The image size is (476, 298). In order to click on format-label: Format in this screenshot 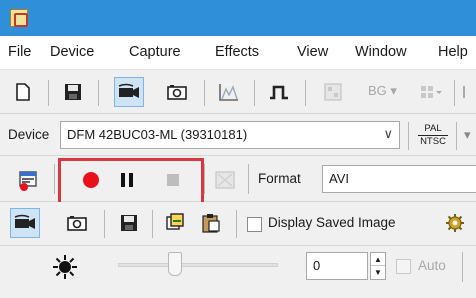, I will do `click(279, 178)`.